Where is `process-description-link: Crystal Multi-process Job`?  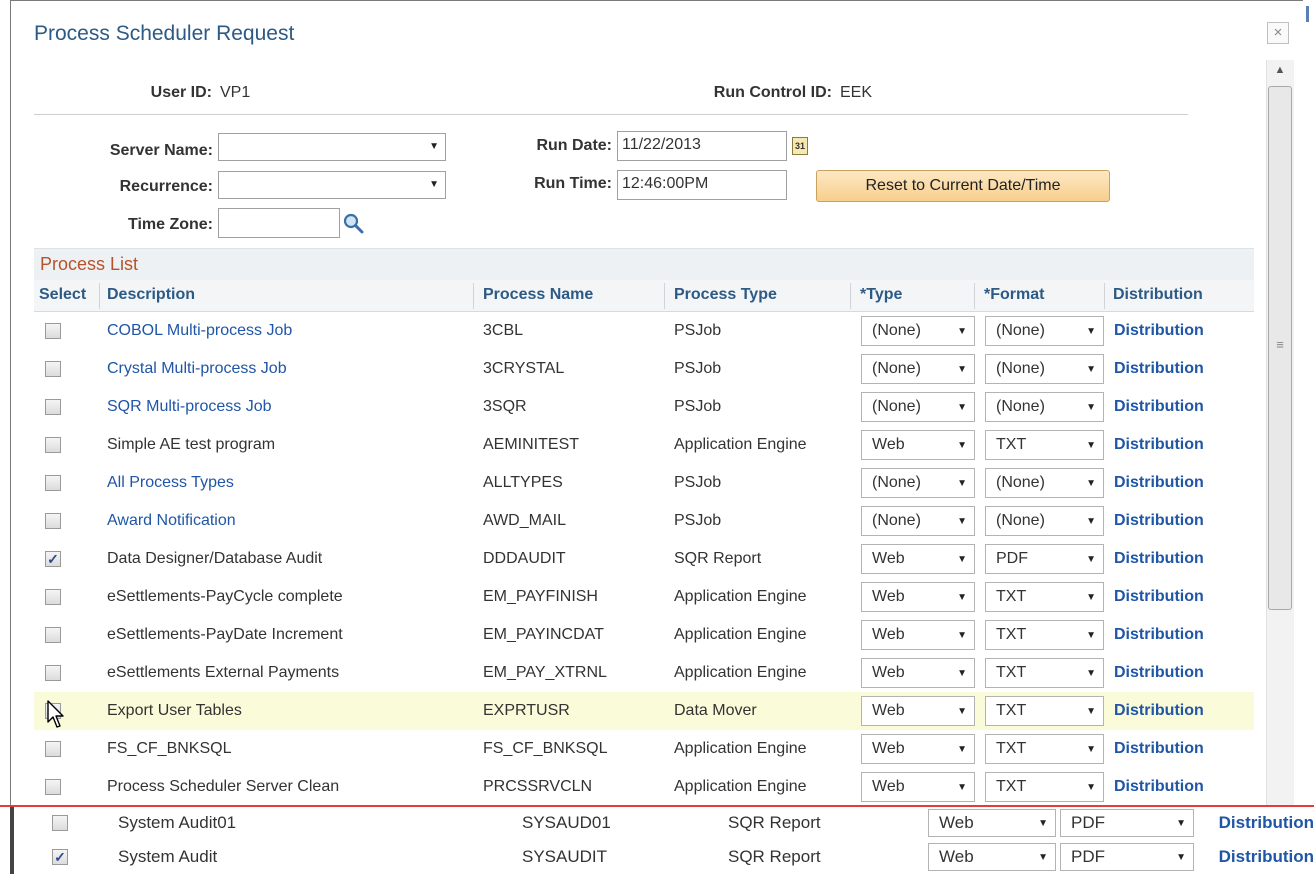
process-description-link: Crystal Multi-process Job is located at coordinates (197, 369).